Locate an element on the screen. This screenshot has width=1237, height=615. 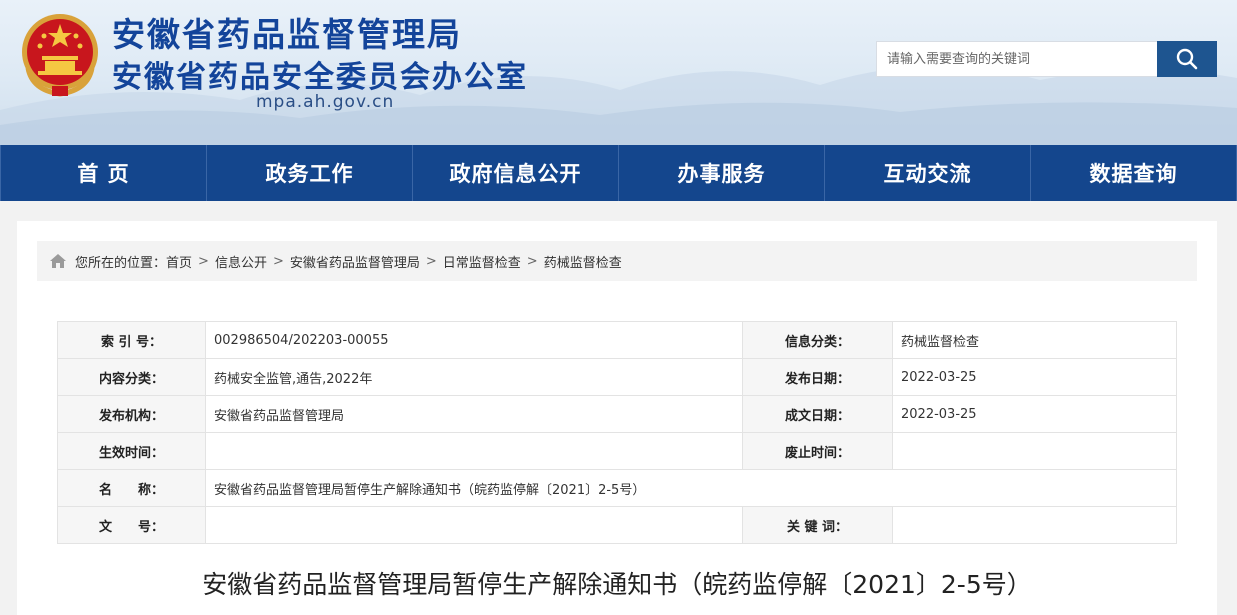
table-row: 文 号： 关 键 词： is located at coordinates (617, 525).